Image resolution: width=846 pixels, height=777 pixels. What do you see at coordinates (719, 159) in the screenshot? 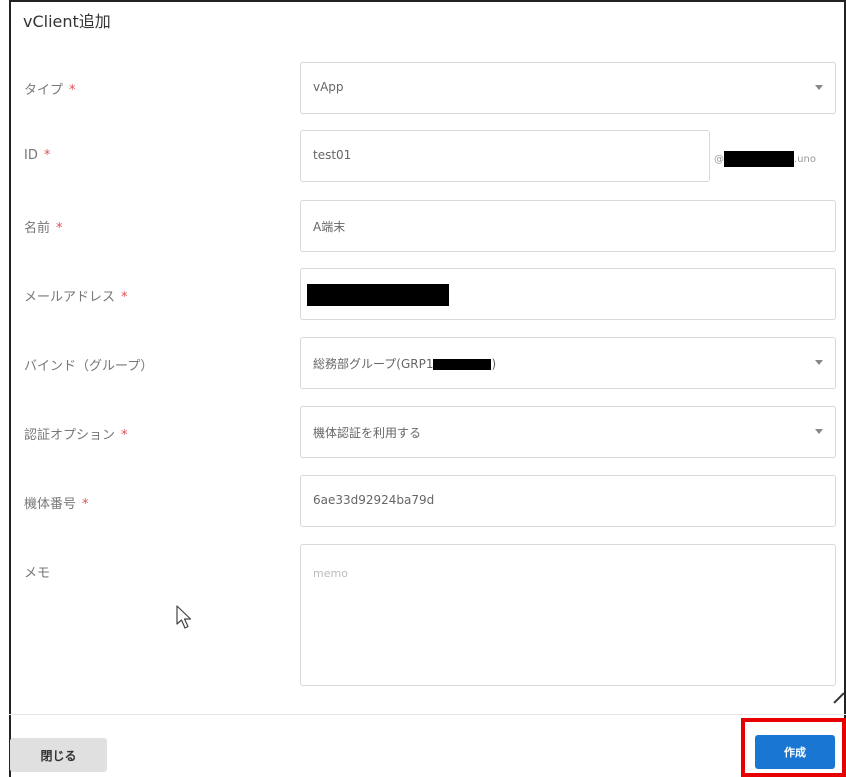
I see `id-suffix-at: @` at bounding box center [719, 159].